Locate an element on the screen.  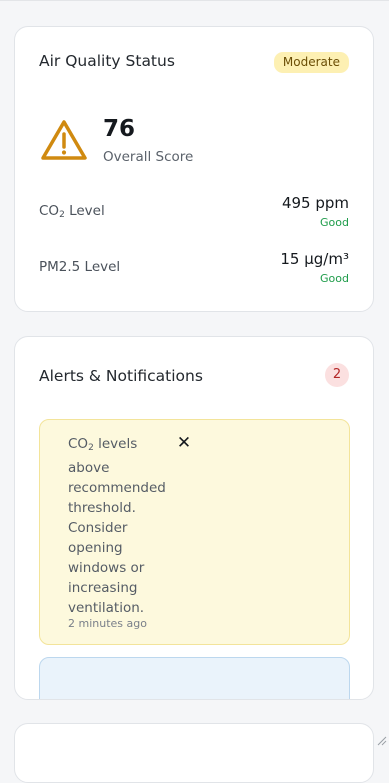
status-badge: Moderate is located at coordinates (311, 62).